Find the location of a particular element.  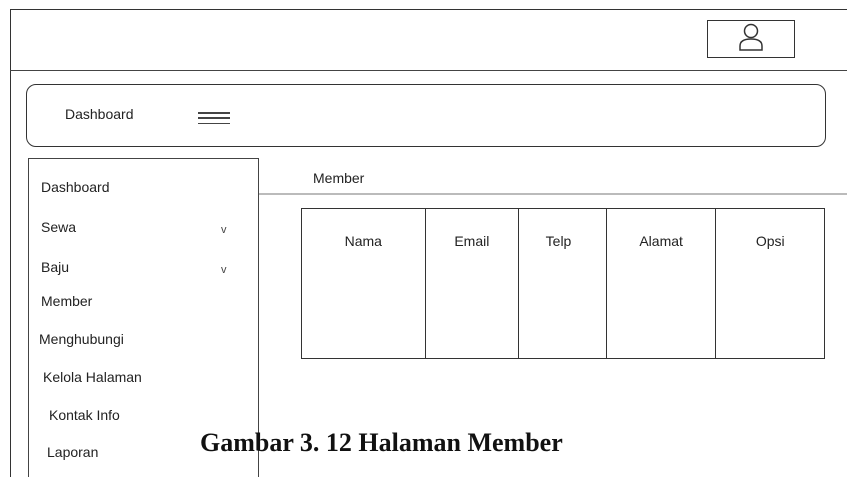

table-column: Opsi is located at coordinates (770, 283).